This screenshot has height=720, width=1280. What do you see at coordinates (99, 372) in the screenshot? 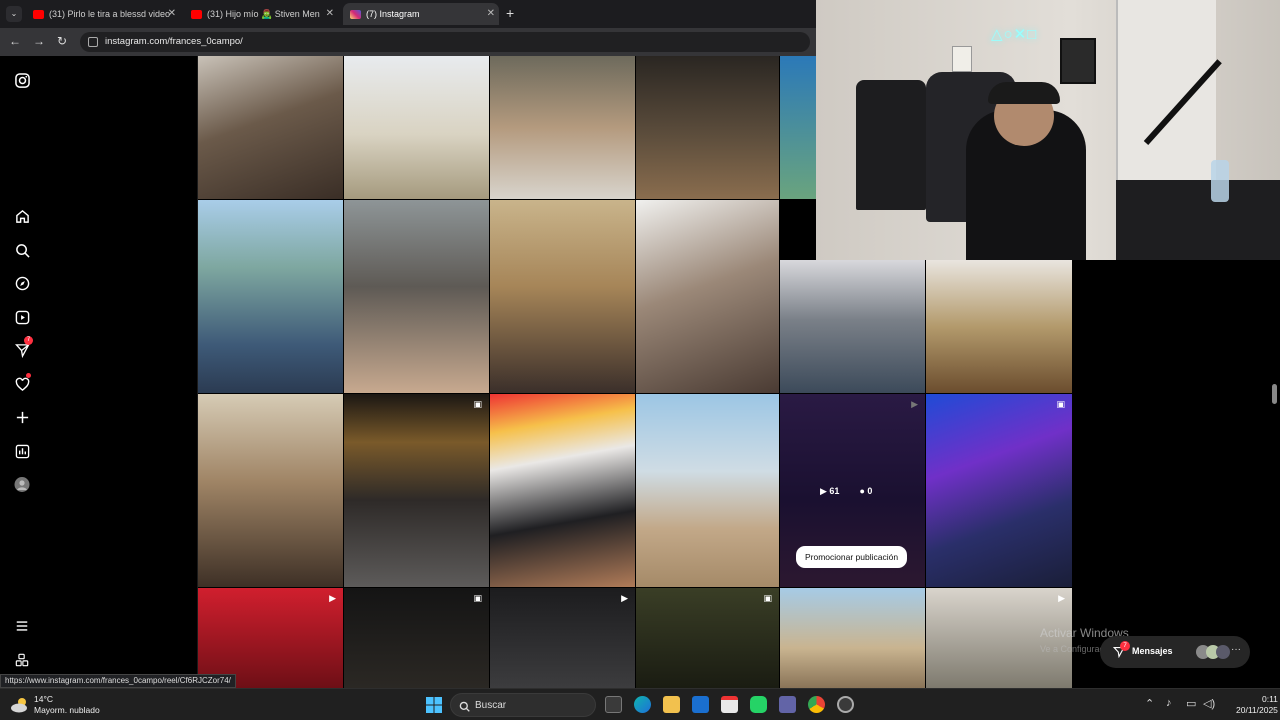
I see `instagram-sidebar: 7` at bounding box center [99, 372].